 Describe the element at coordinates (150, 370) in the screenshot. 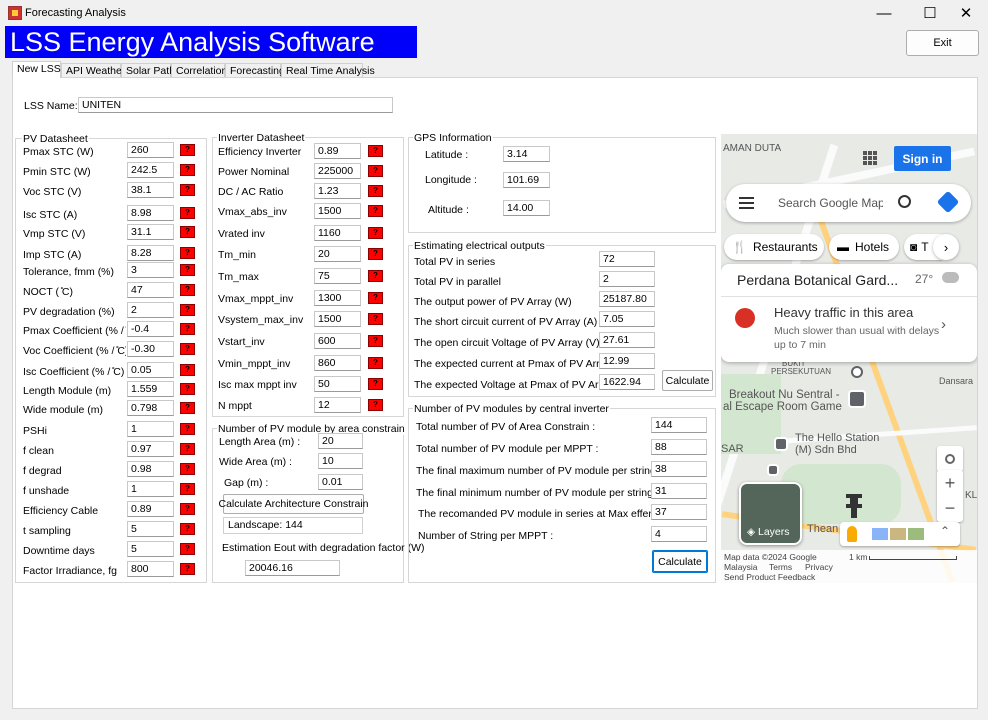

I see `pv-input: 0.05` at that location.